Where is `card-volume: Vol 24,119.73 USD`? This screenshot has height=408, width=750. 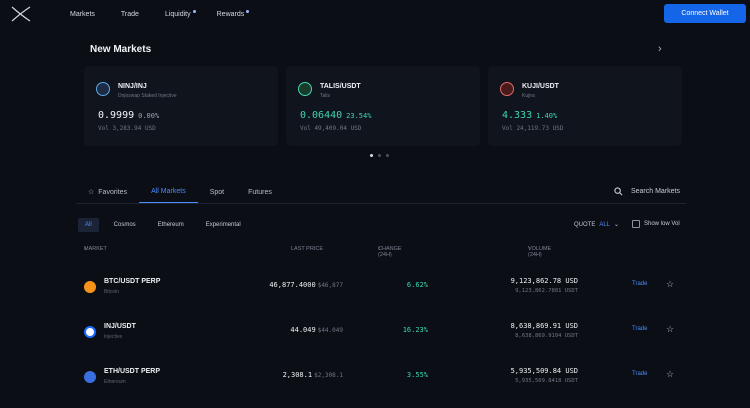
card-volume: Vol 24,119.73 USD is located at coordinates (533, 128).